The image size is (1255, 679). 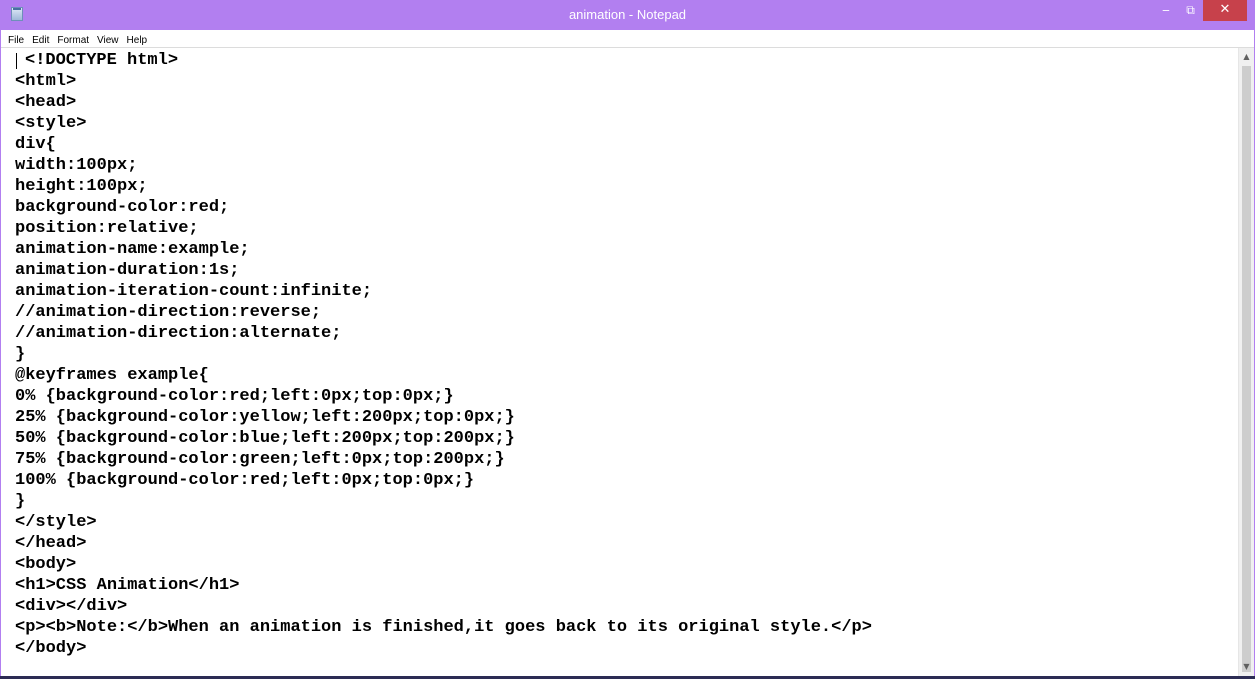 I want to click on menu-view: View, so click(x=108, y=40).